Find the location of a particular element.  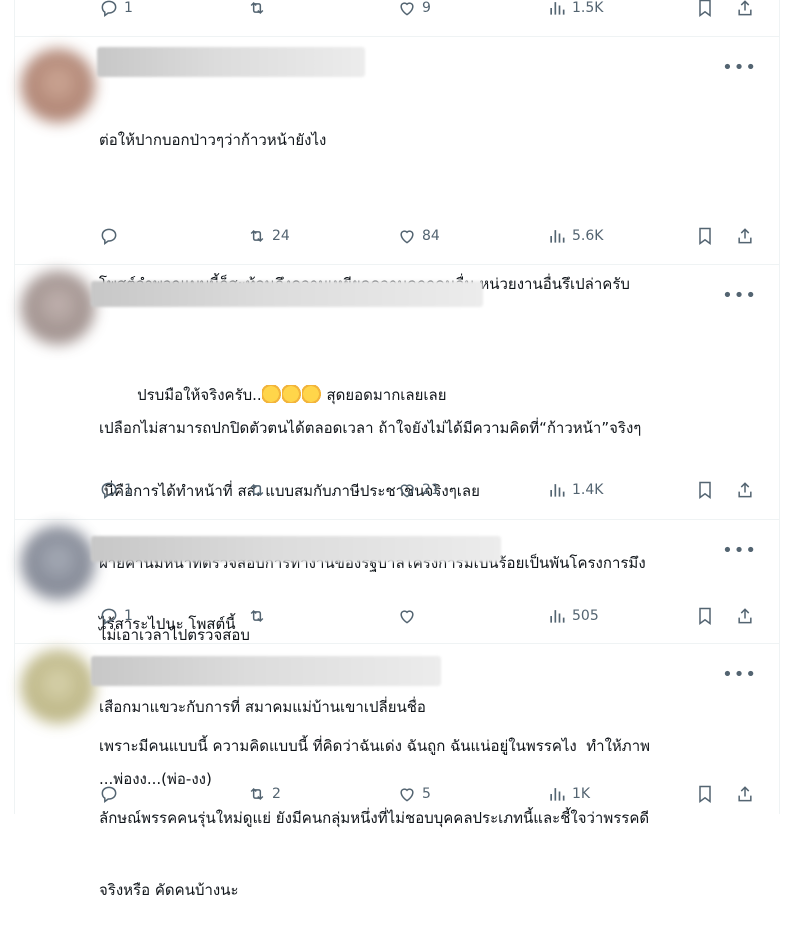

views-button: 505 is located at coordinates (573, 616).